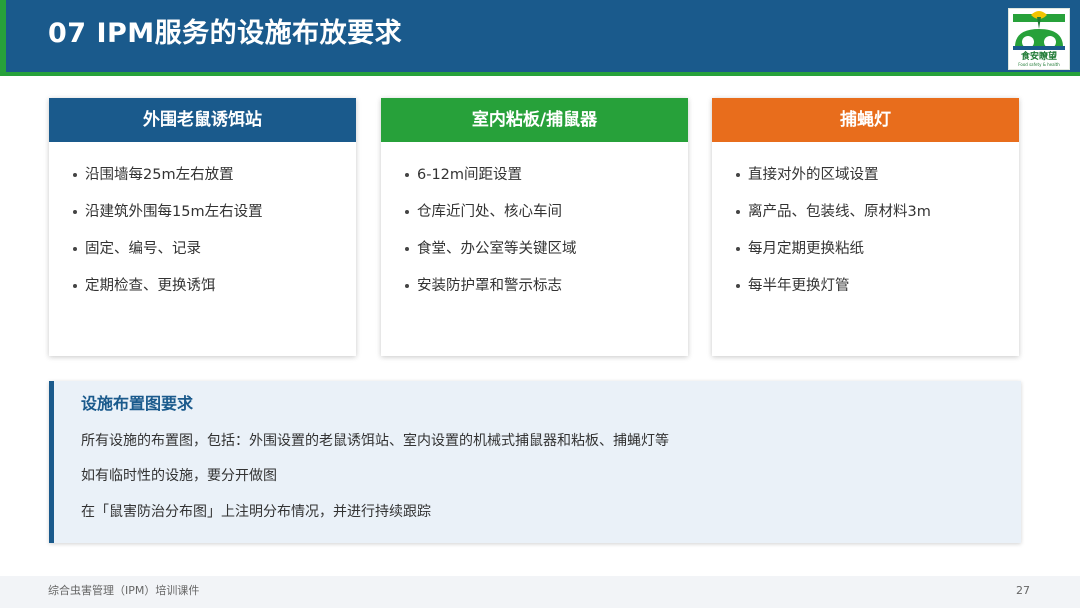 The width and height of the screenshot is (1080, 608). I want to click on header-bar: 07 IPM服务的设施布放要求, so click(540, 36).